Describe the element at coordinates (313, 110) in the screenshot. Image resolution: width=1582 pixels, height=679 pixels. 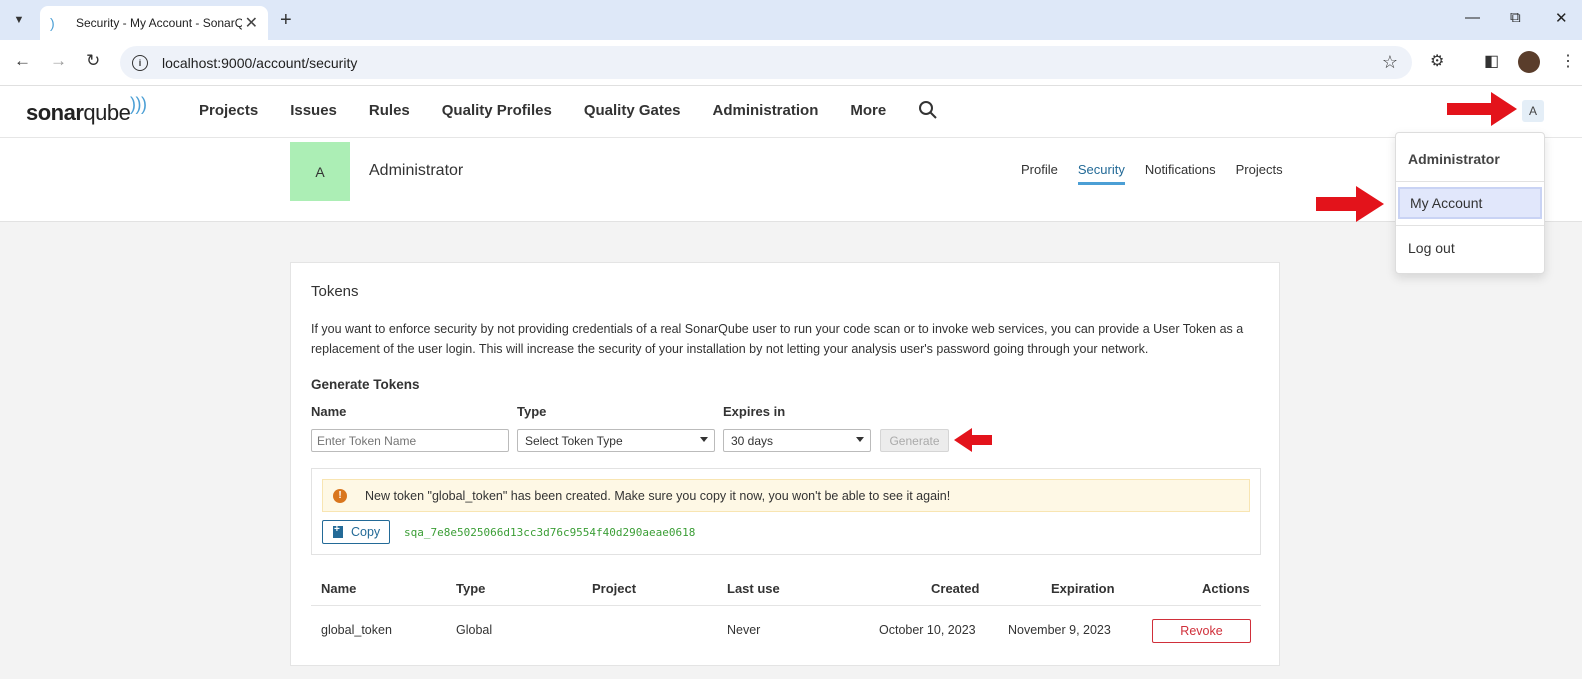
I see `nav-issues: Issues` at that location.